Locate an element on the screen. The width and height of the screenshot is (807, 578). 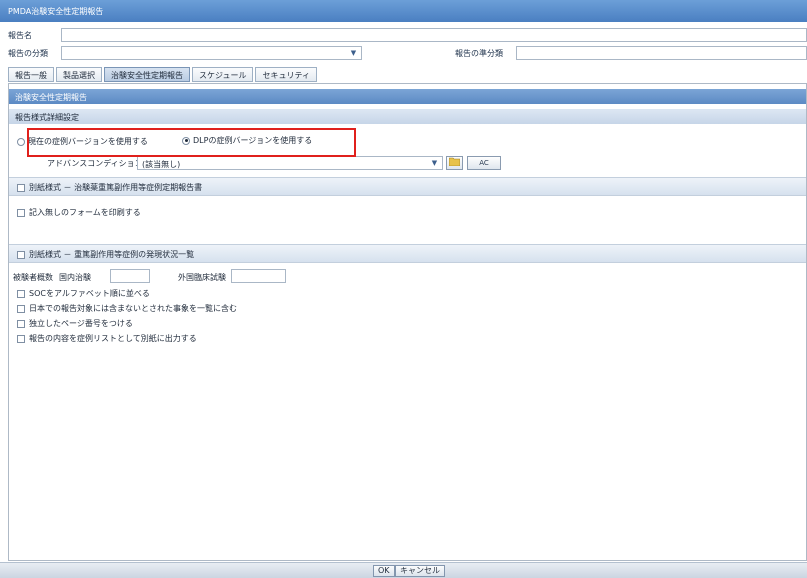
ok-button: OK is located at coordinates (384, 571).